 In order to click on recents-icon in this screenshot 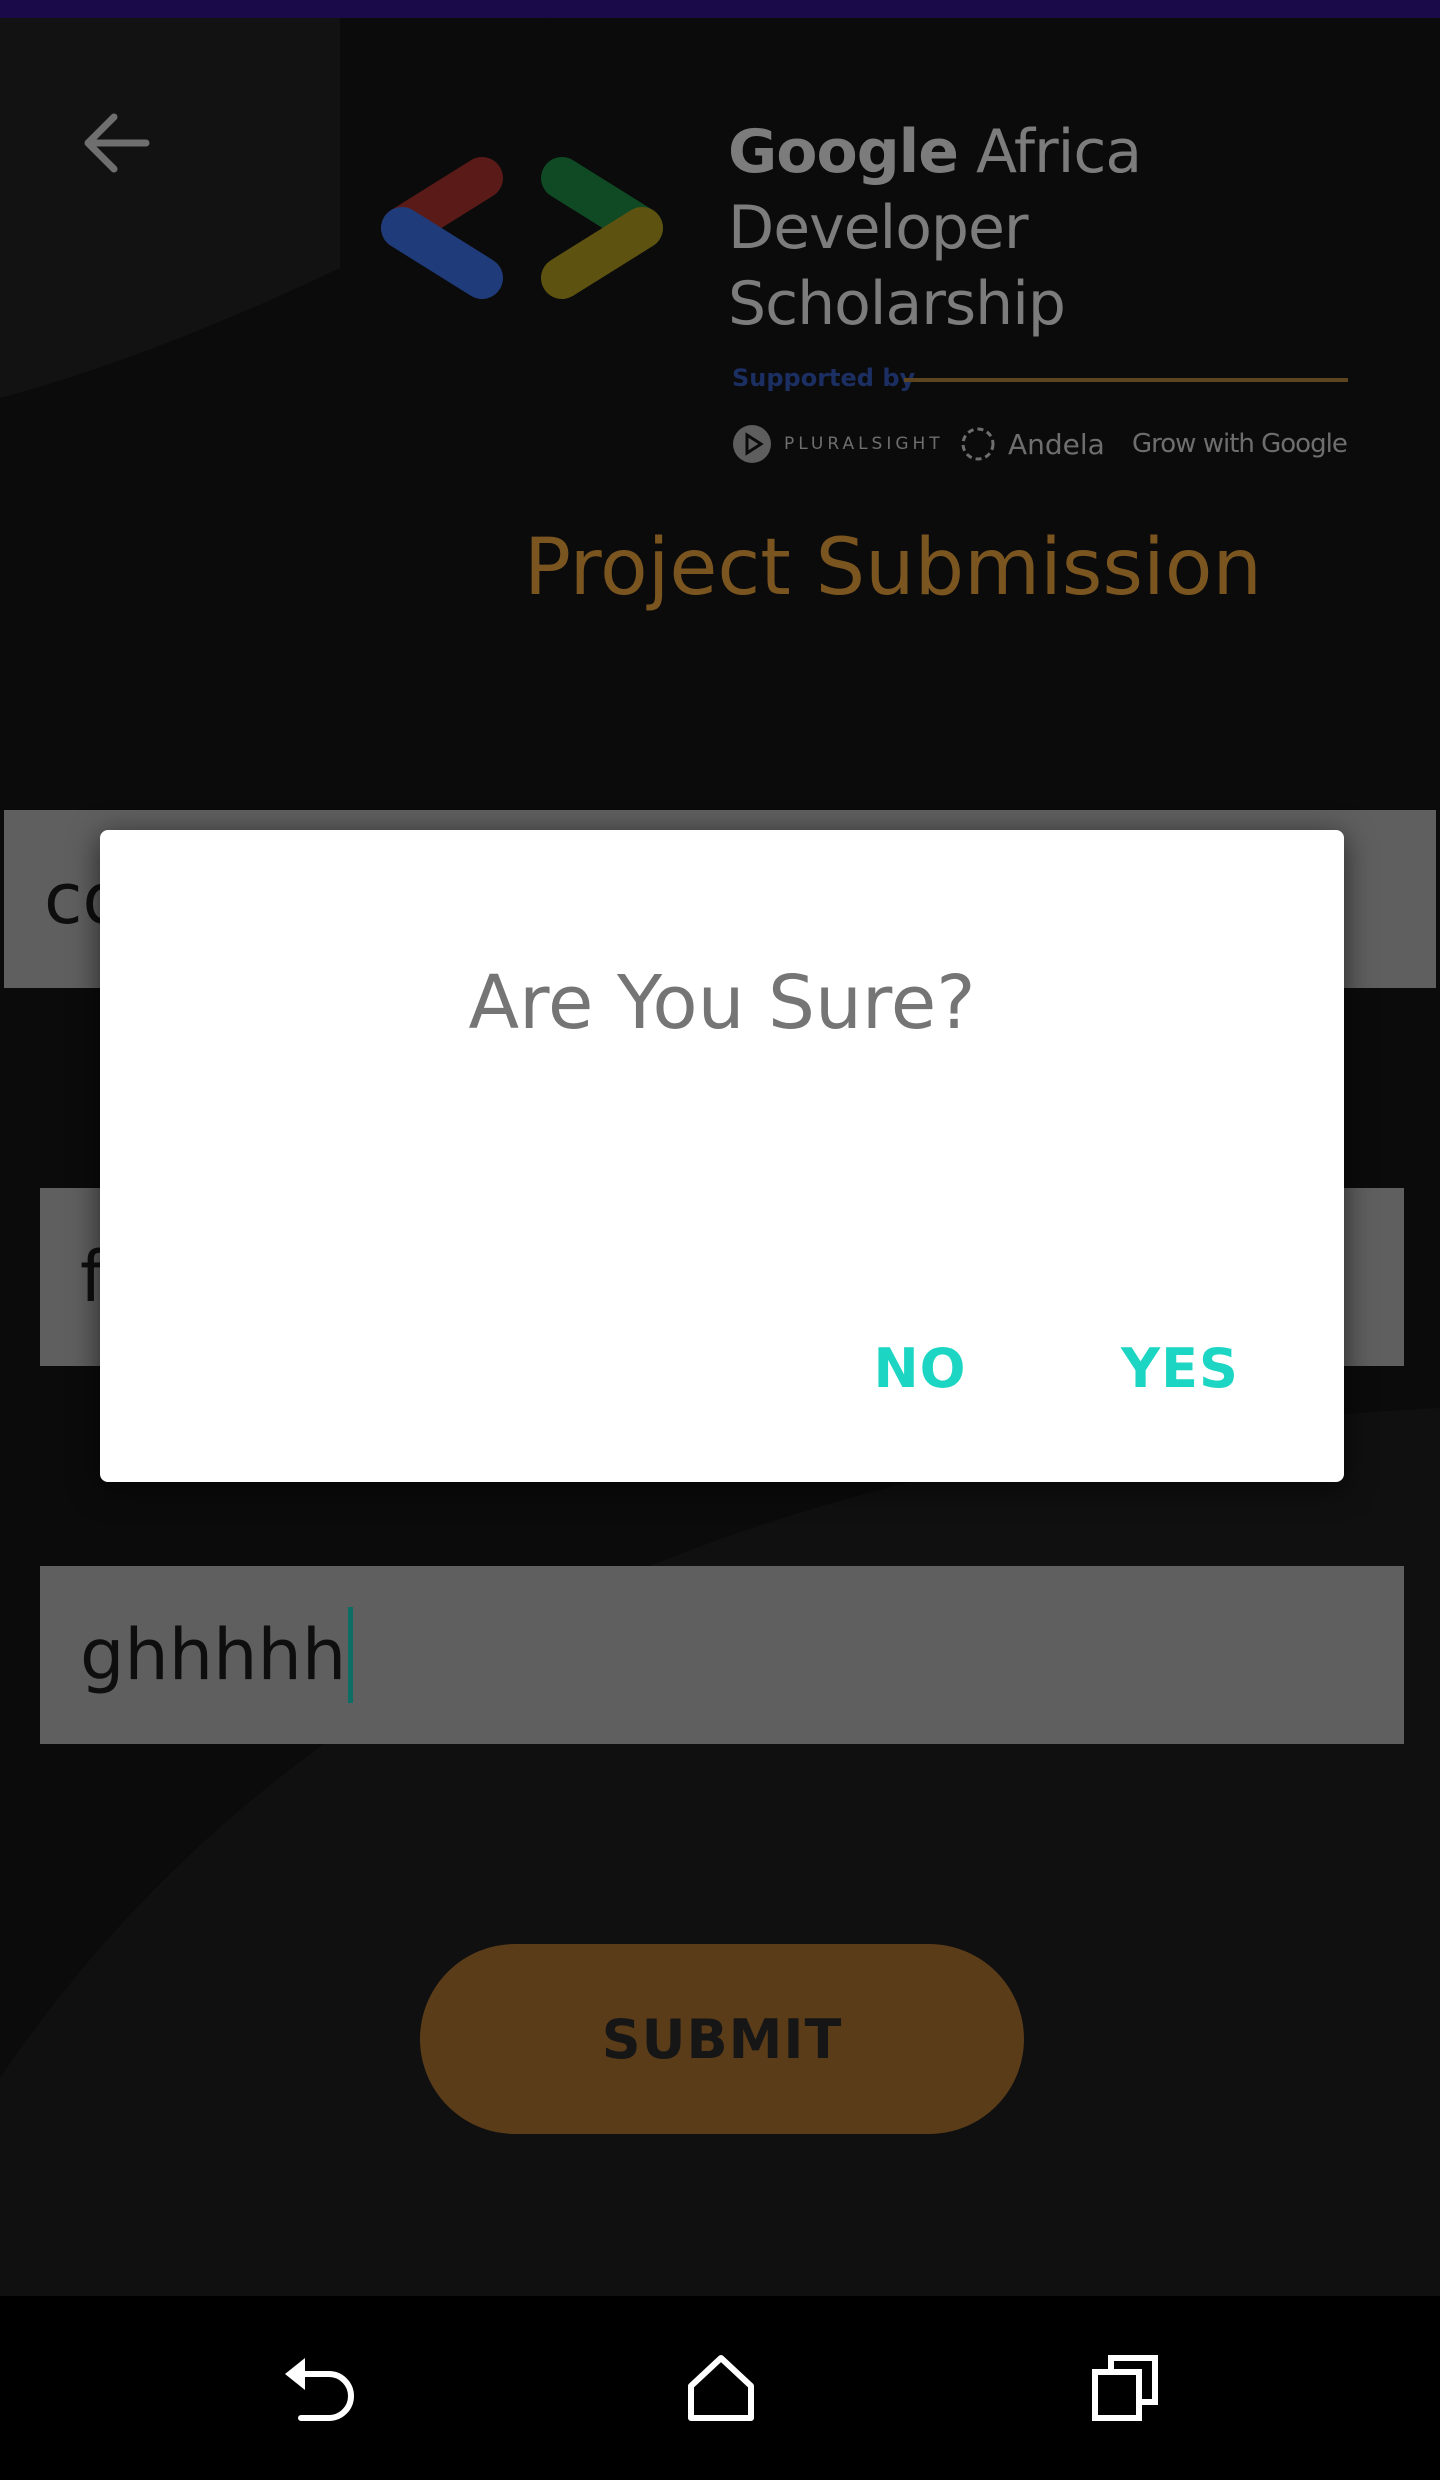, I will do `click(1125, 2388)`.